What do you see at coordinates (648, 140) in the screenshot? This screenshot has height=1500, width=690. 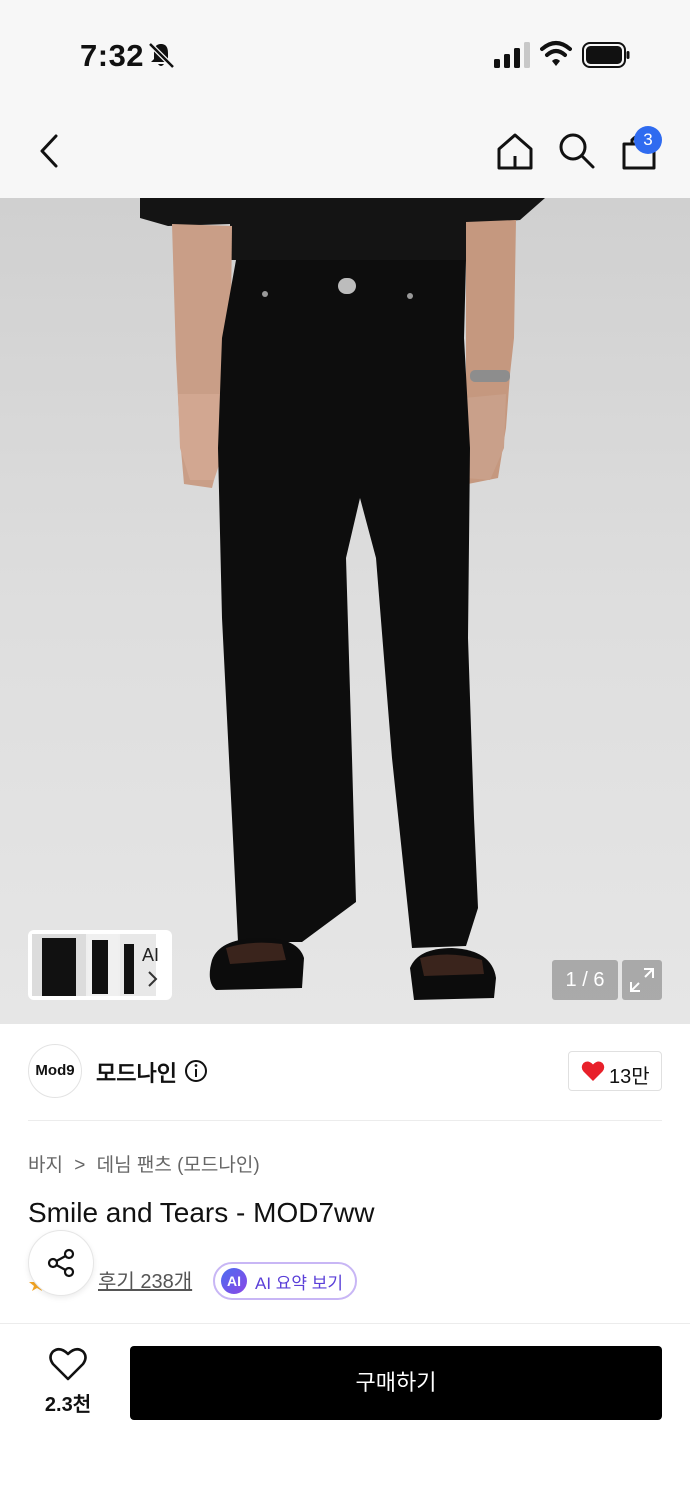 I see `cart-count-badge: 3` at bounding box center [648, 140].